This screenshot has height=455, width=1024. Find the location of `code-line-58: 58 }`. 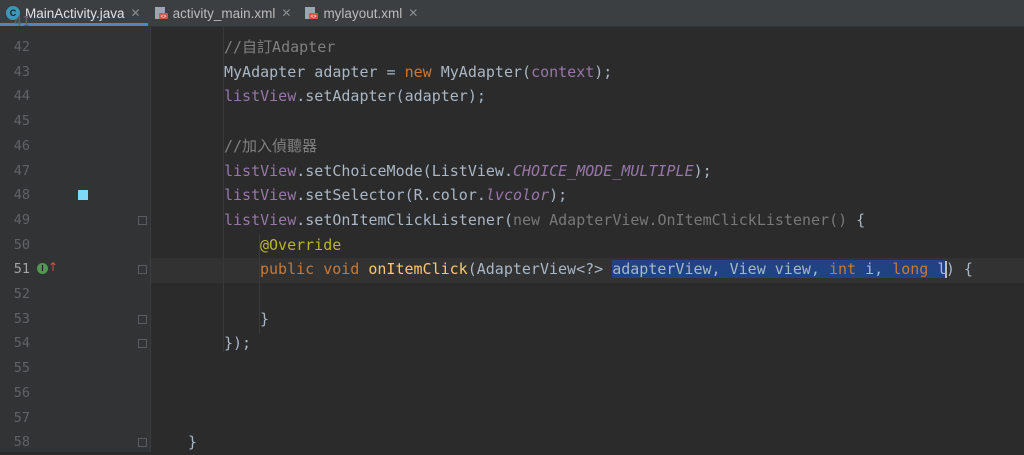

code-line-58: 58 } is located at coordinates (512, 442).